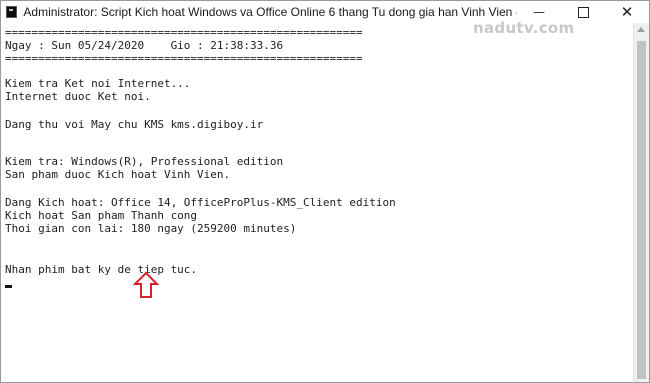 The image size is (650, 383). Describe the element at coordinates (12, 12) in the screenshot. I see `cmd-icon` at that location.